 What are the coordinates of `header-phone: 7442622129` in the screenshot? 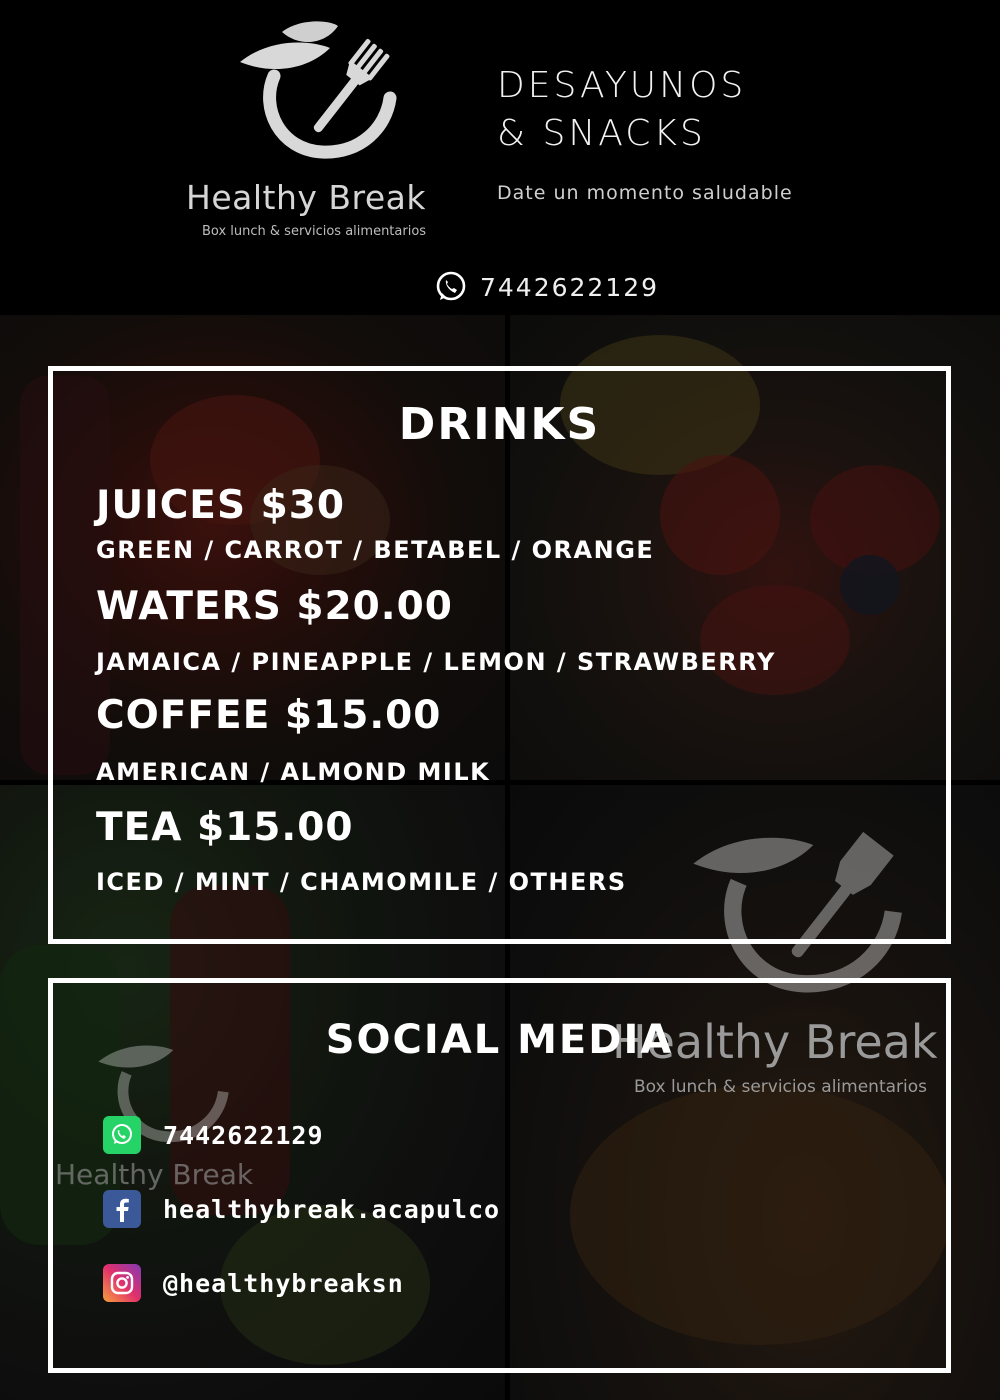 It's located at (546, 287).